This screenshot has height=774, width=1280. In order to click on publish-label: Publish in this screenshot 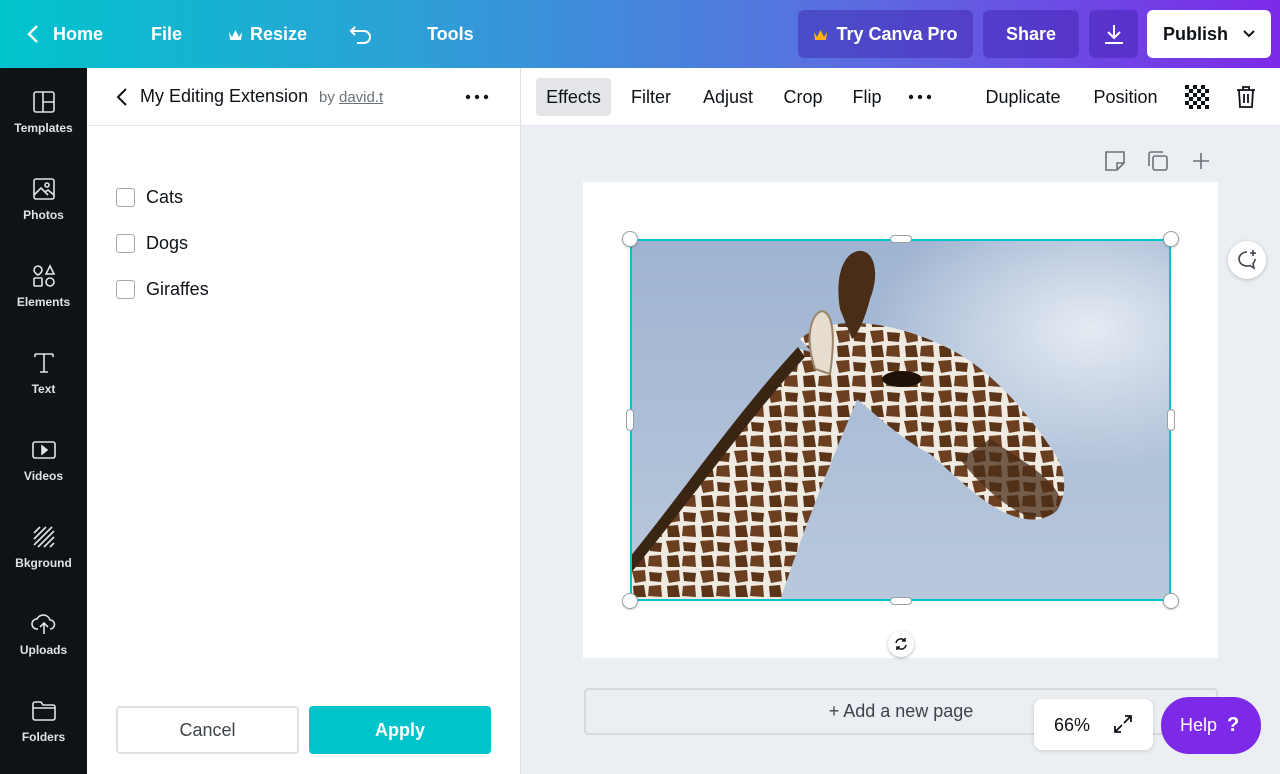, I will do `click(1196, 33)`.